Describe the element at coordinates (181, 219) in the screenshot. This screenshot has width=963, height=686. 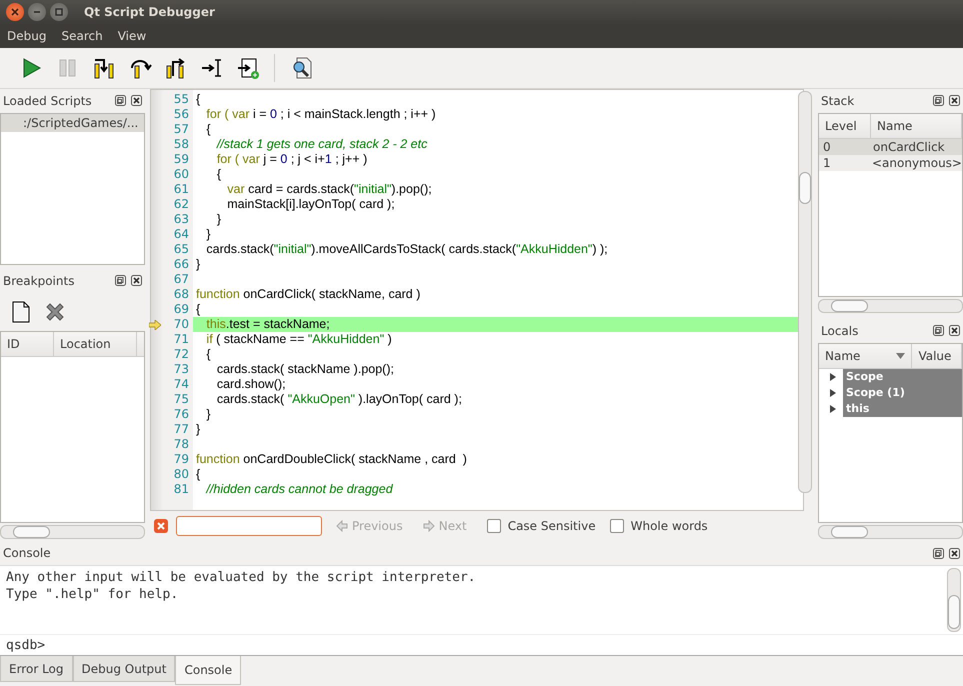
I see `line-number: 63` at that location.